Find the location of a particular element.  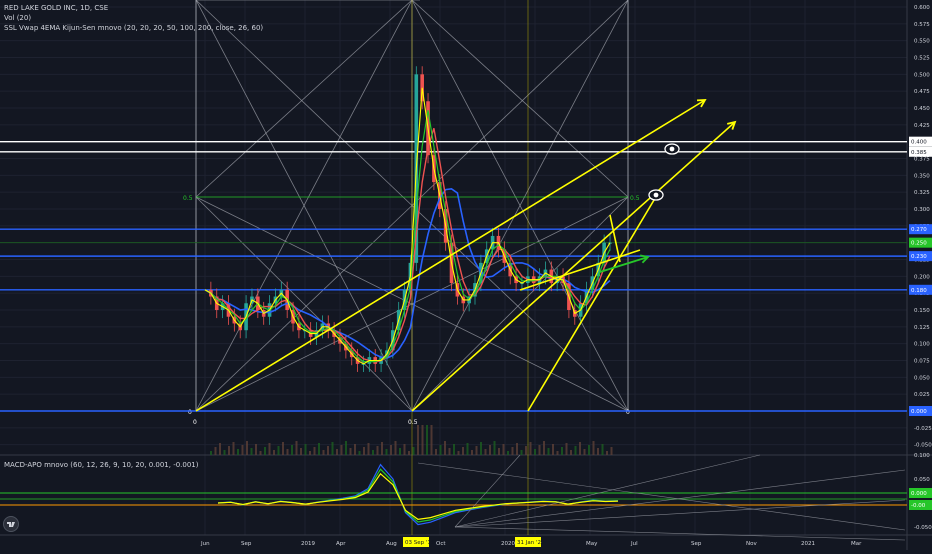

volume-indicator-label: Vol (20) is located at coordinates (133, 18).